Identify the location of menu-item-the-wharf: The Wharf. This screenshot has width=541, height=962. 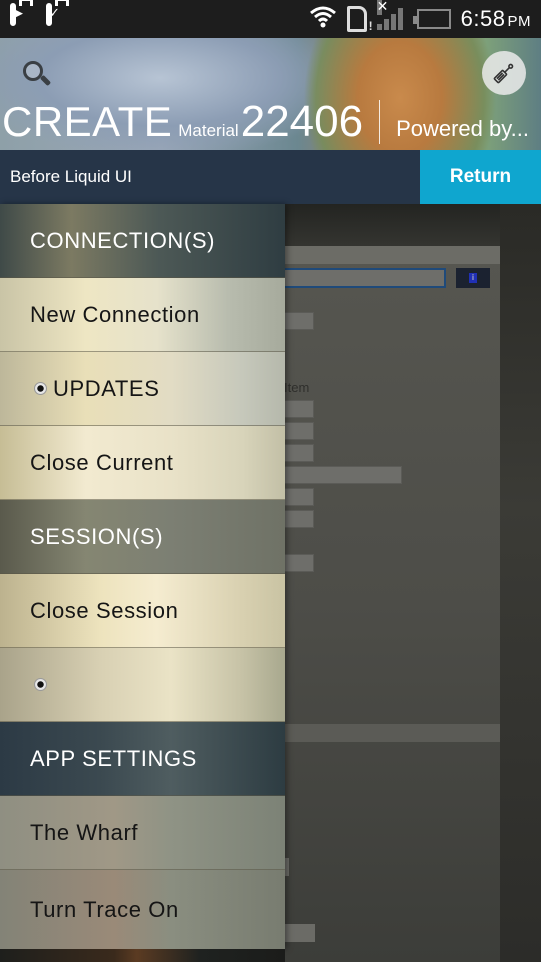
(142, 833).